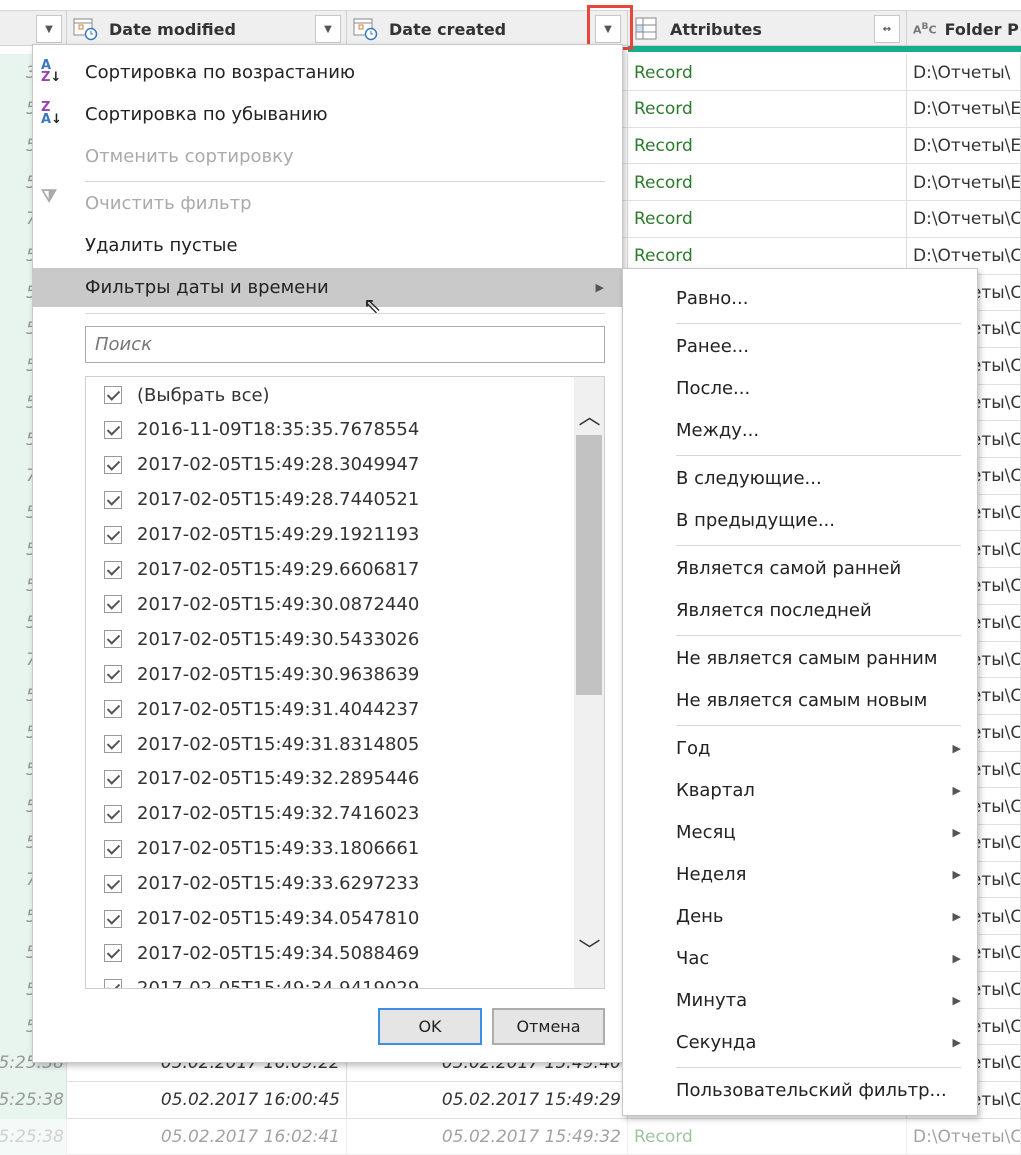  I want to click on checklist-item: 2017-02-05T15:49:28.3049947, so click(261, 465).